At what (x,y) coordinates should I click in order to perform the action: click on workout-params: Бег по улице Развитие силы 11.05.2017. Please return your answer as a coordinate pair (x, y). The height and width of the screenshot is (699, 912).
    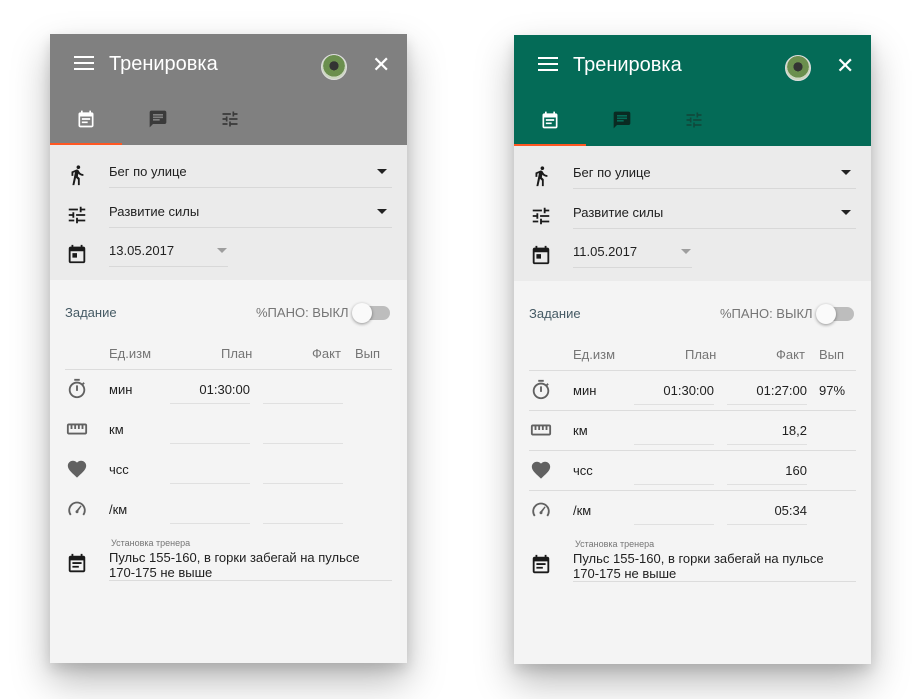
    Looking at the image, I should click on (692, 213).